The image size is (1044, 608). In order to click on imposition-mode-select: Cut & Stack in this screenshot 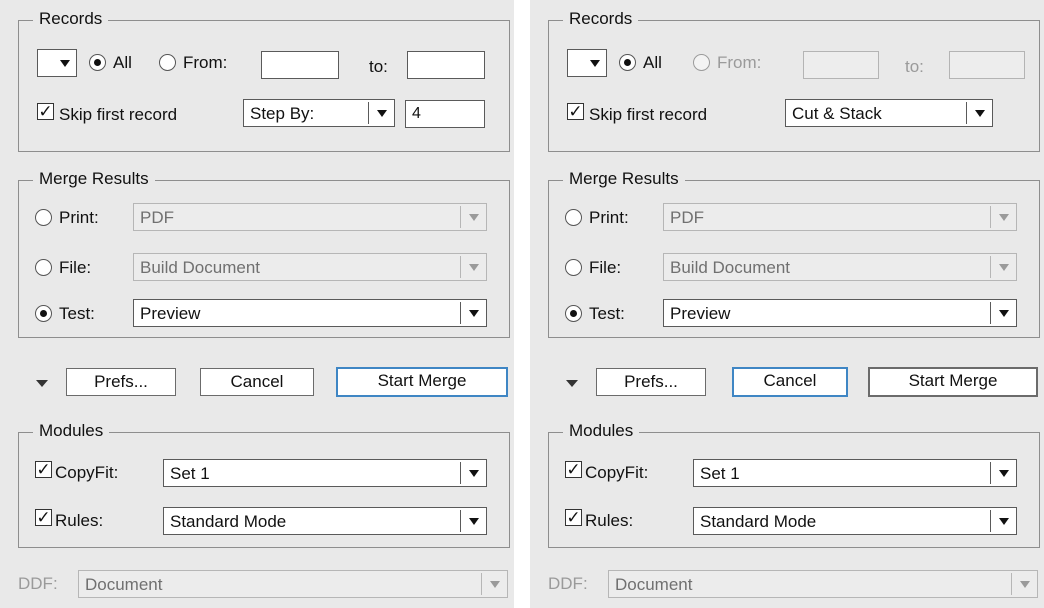, I will do `click(889, 113)`.